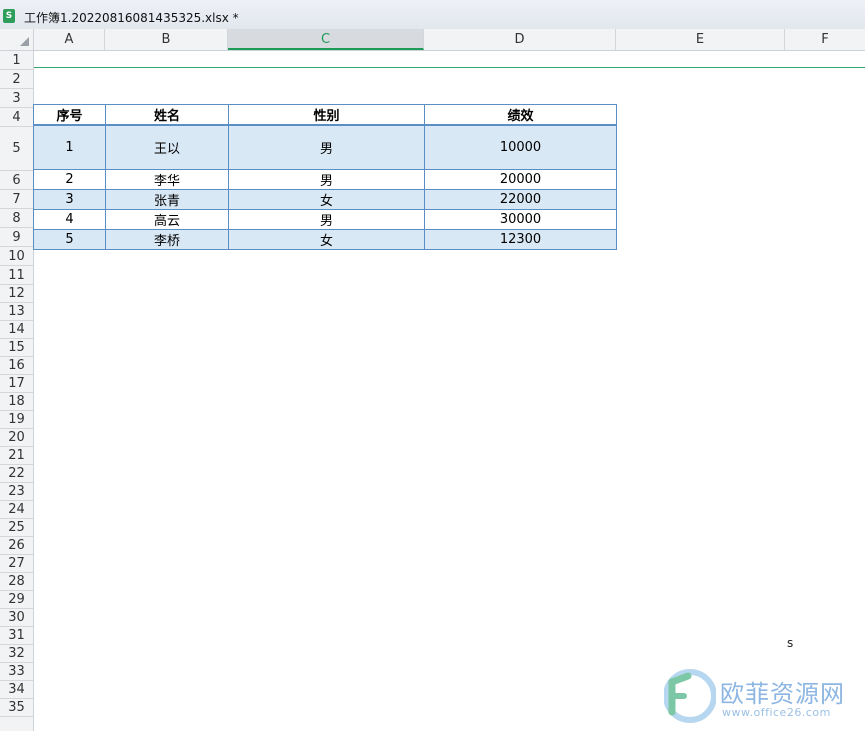 This screenshot has height=731, width=865. Describe the element at coordinates (16, 402) in the screenshot. I see `row-header-18: 18` at that location.